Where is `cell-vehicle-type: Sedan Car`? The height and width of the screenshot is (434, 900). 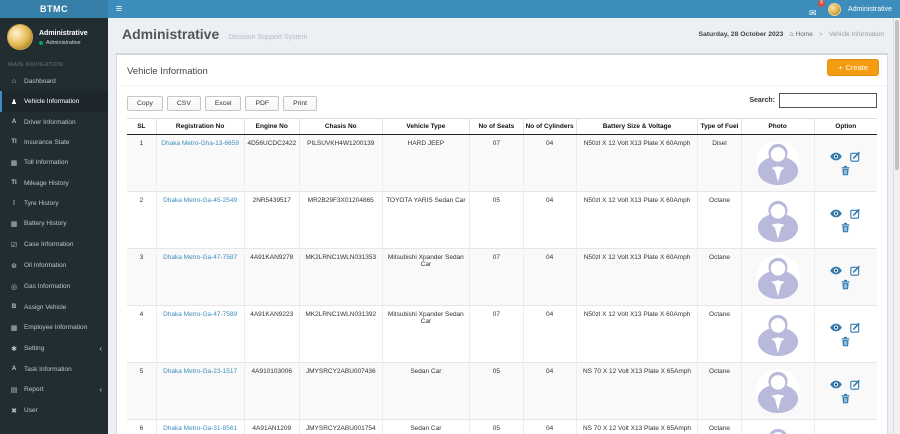 cell-vehicle-type: Sedan Car is located at coordinates (425, 391).